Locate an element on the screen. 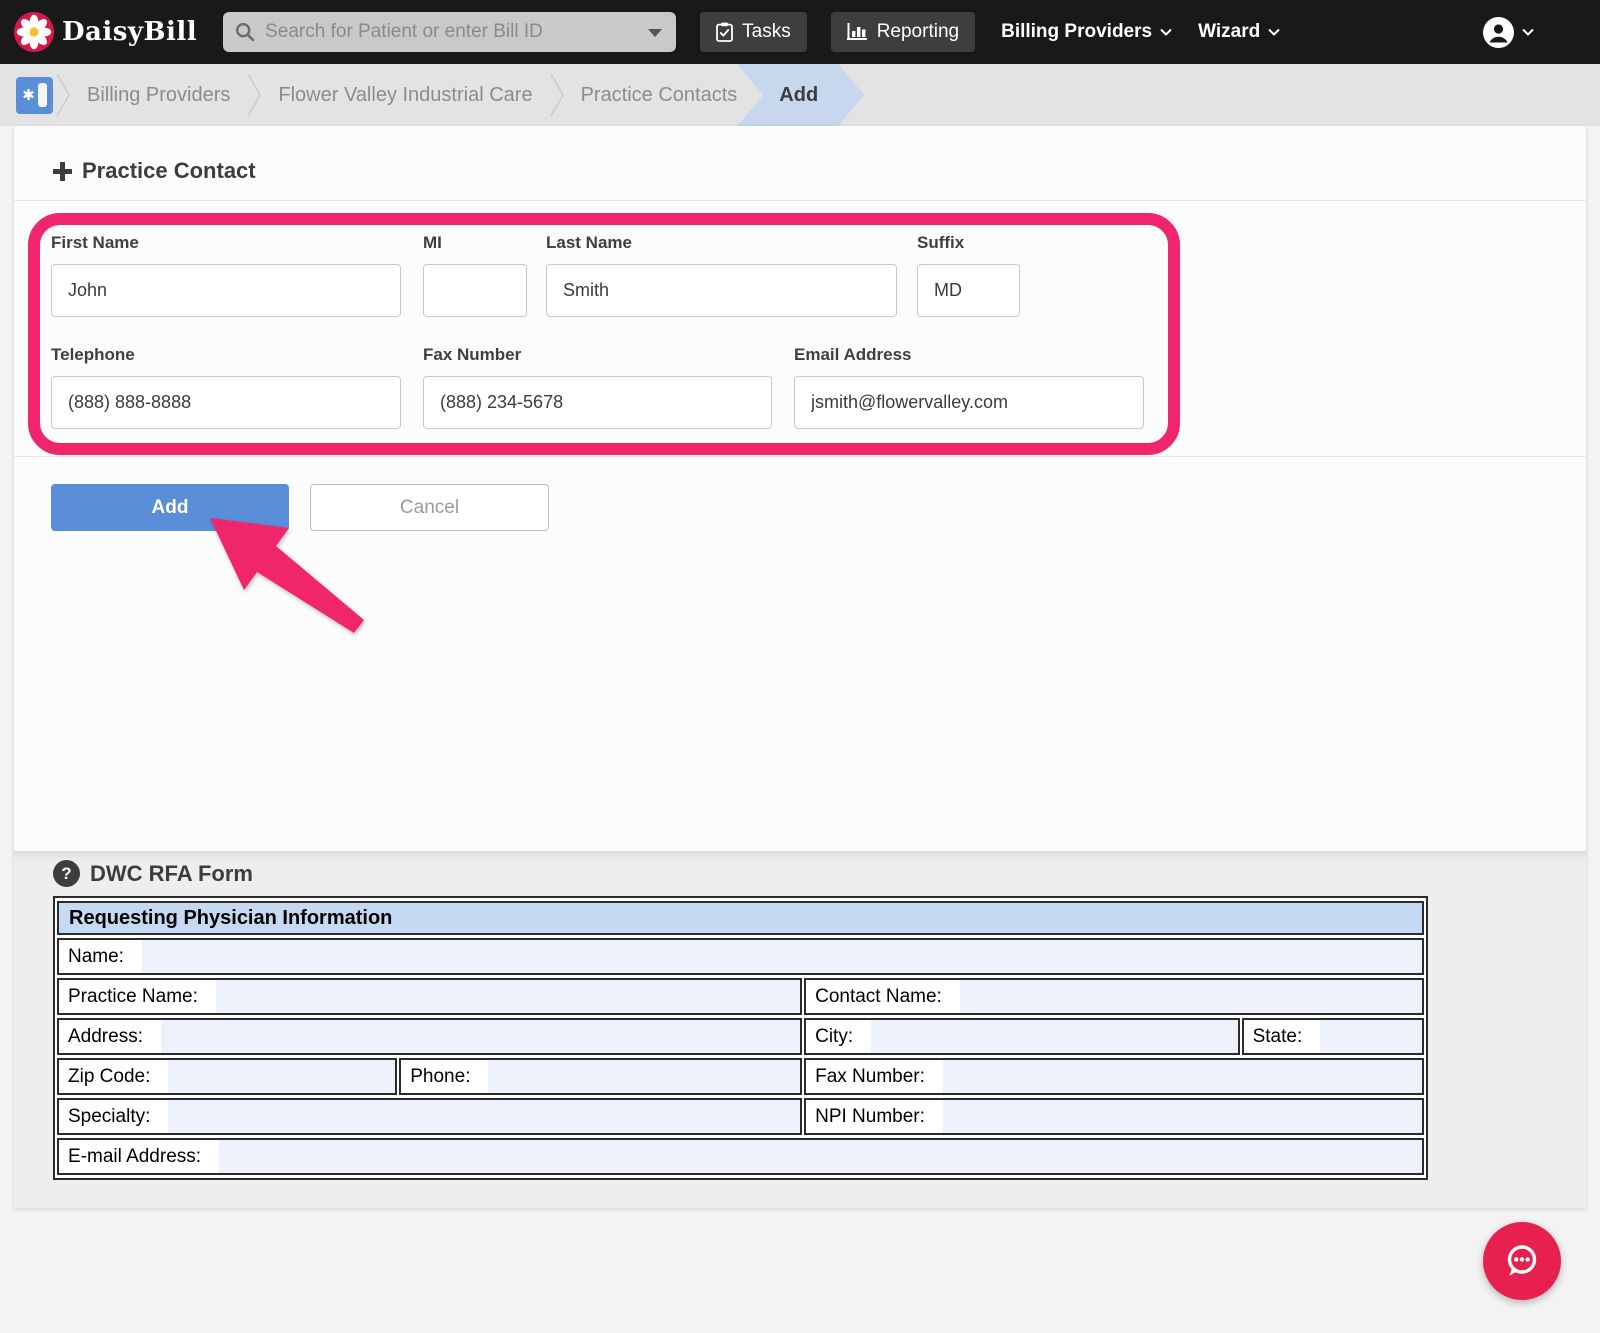 Image resolution: width=1600 pixels, height=1333 pixels. breadcrumb-practice-contacts: Practice Contacts is located at coordinates (659, 95).